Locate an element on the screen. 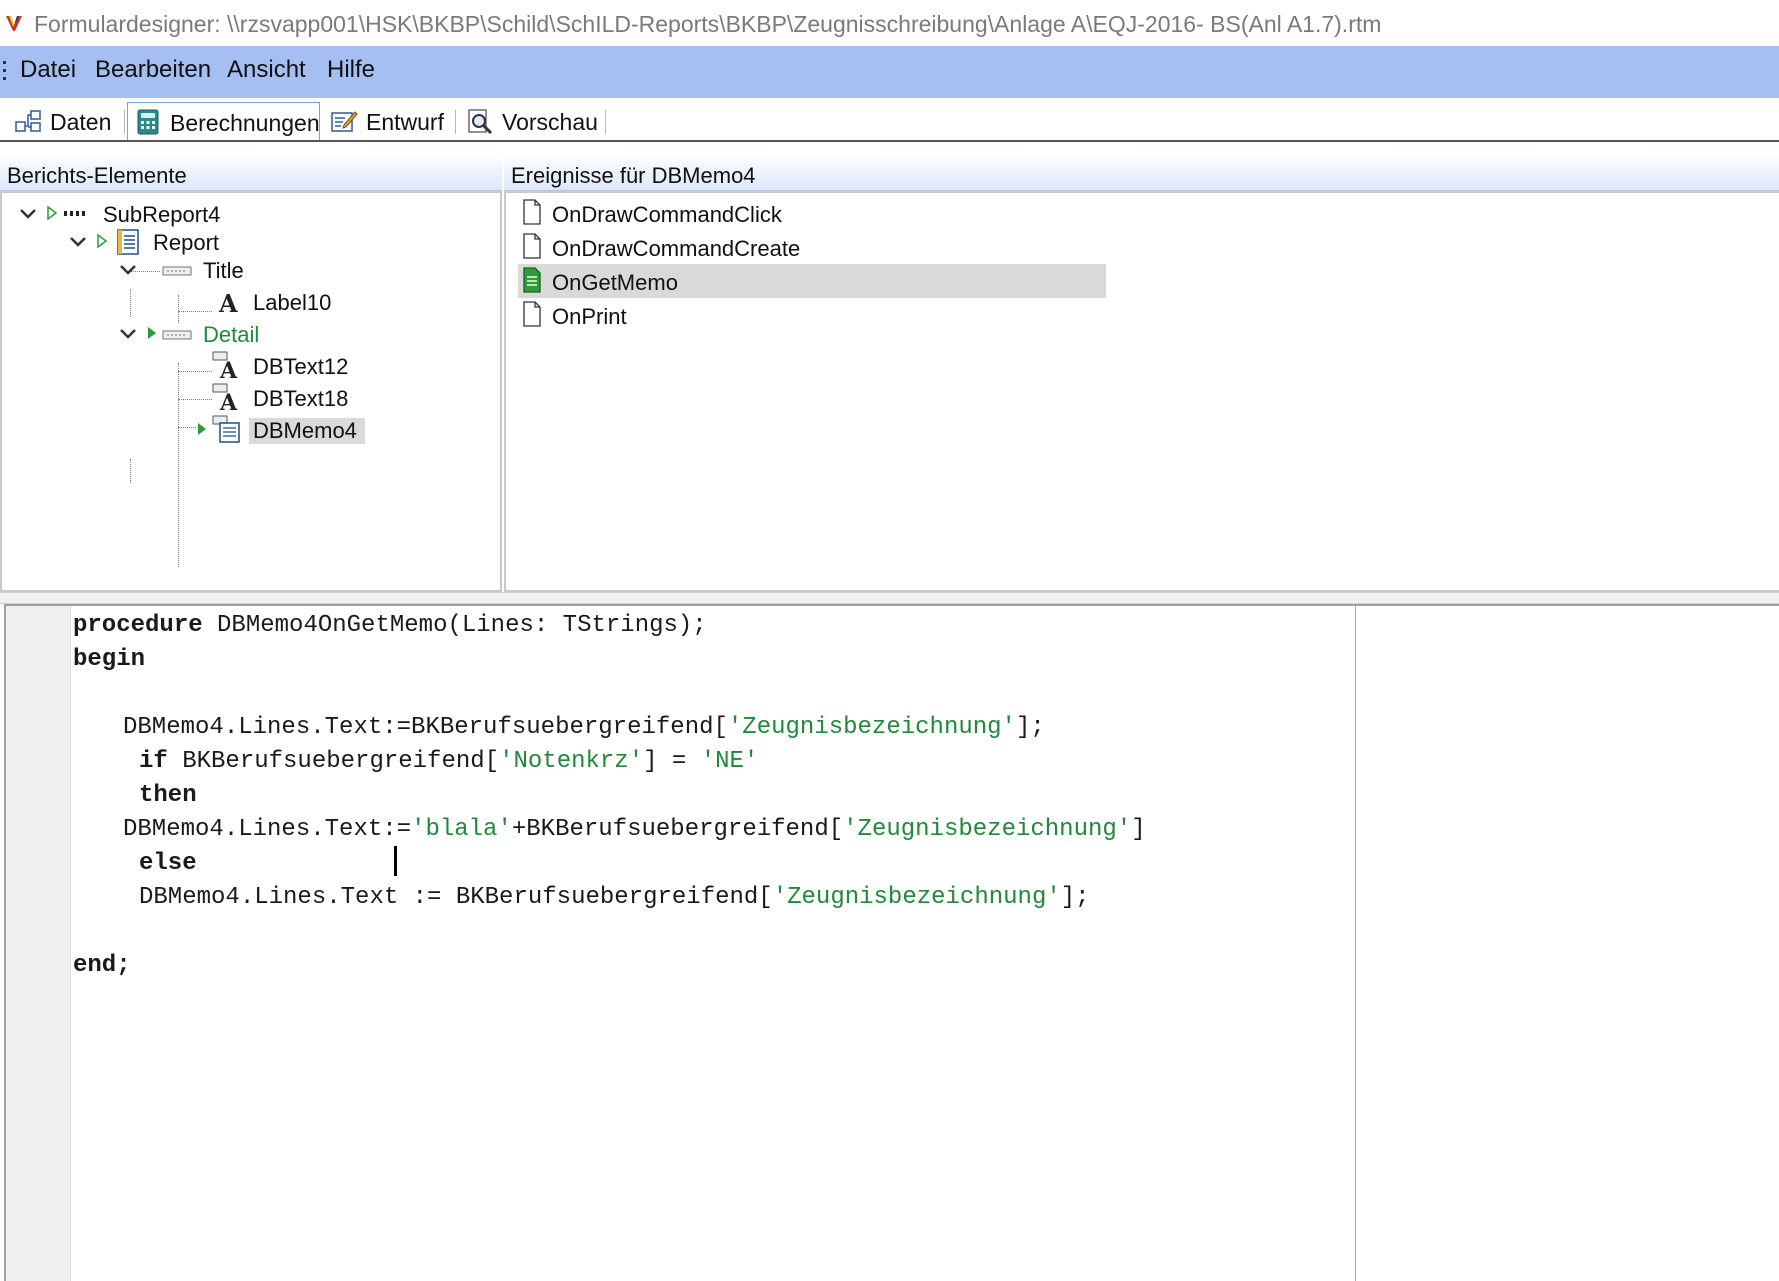 The height and width of the screenshot is (1281, 1779). text-caret is located at coordinates (395, 861).